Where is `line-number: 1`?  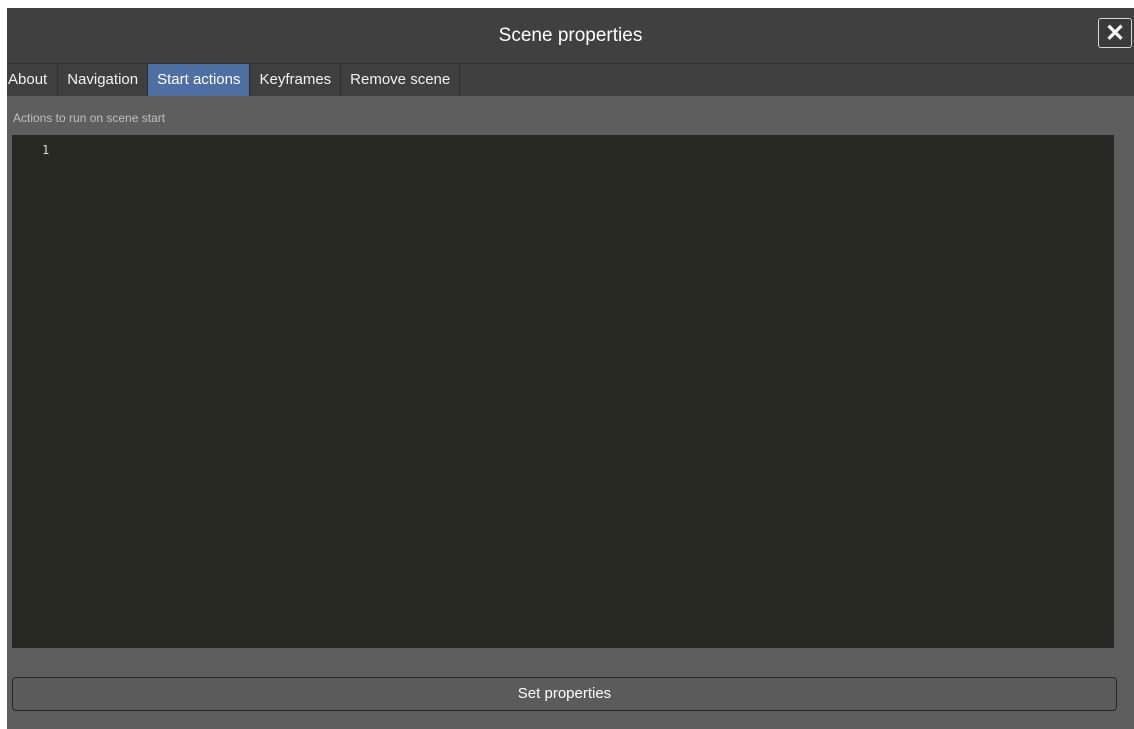
line-number: 1 is located at coordinates (46, 150).